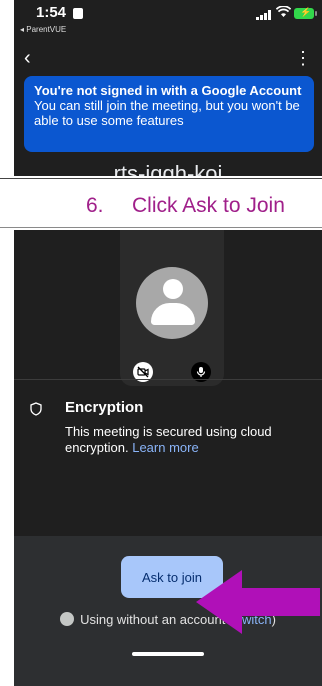 This screenshot has height=686, width=322. What do you see at coordinates (168, 654) in the screenshot?
I see `home-indicator` at bounding box center [168, 654].